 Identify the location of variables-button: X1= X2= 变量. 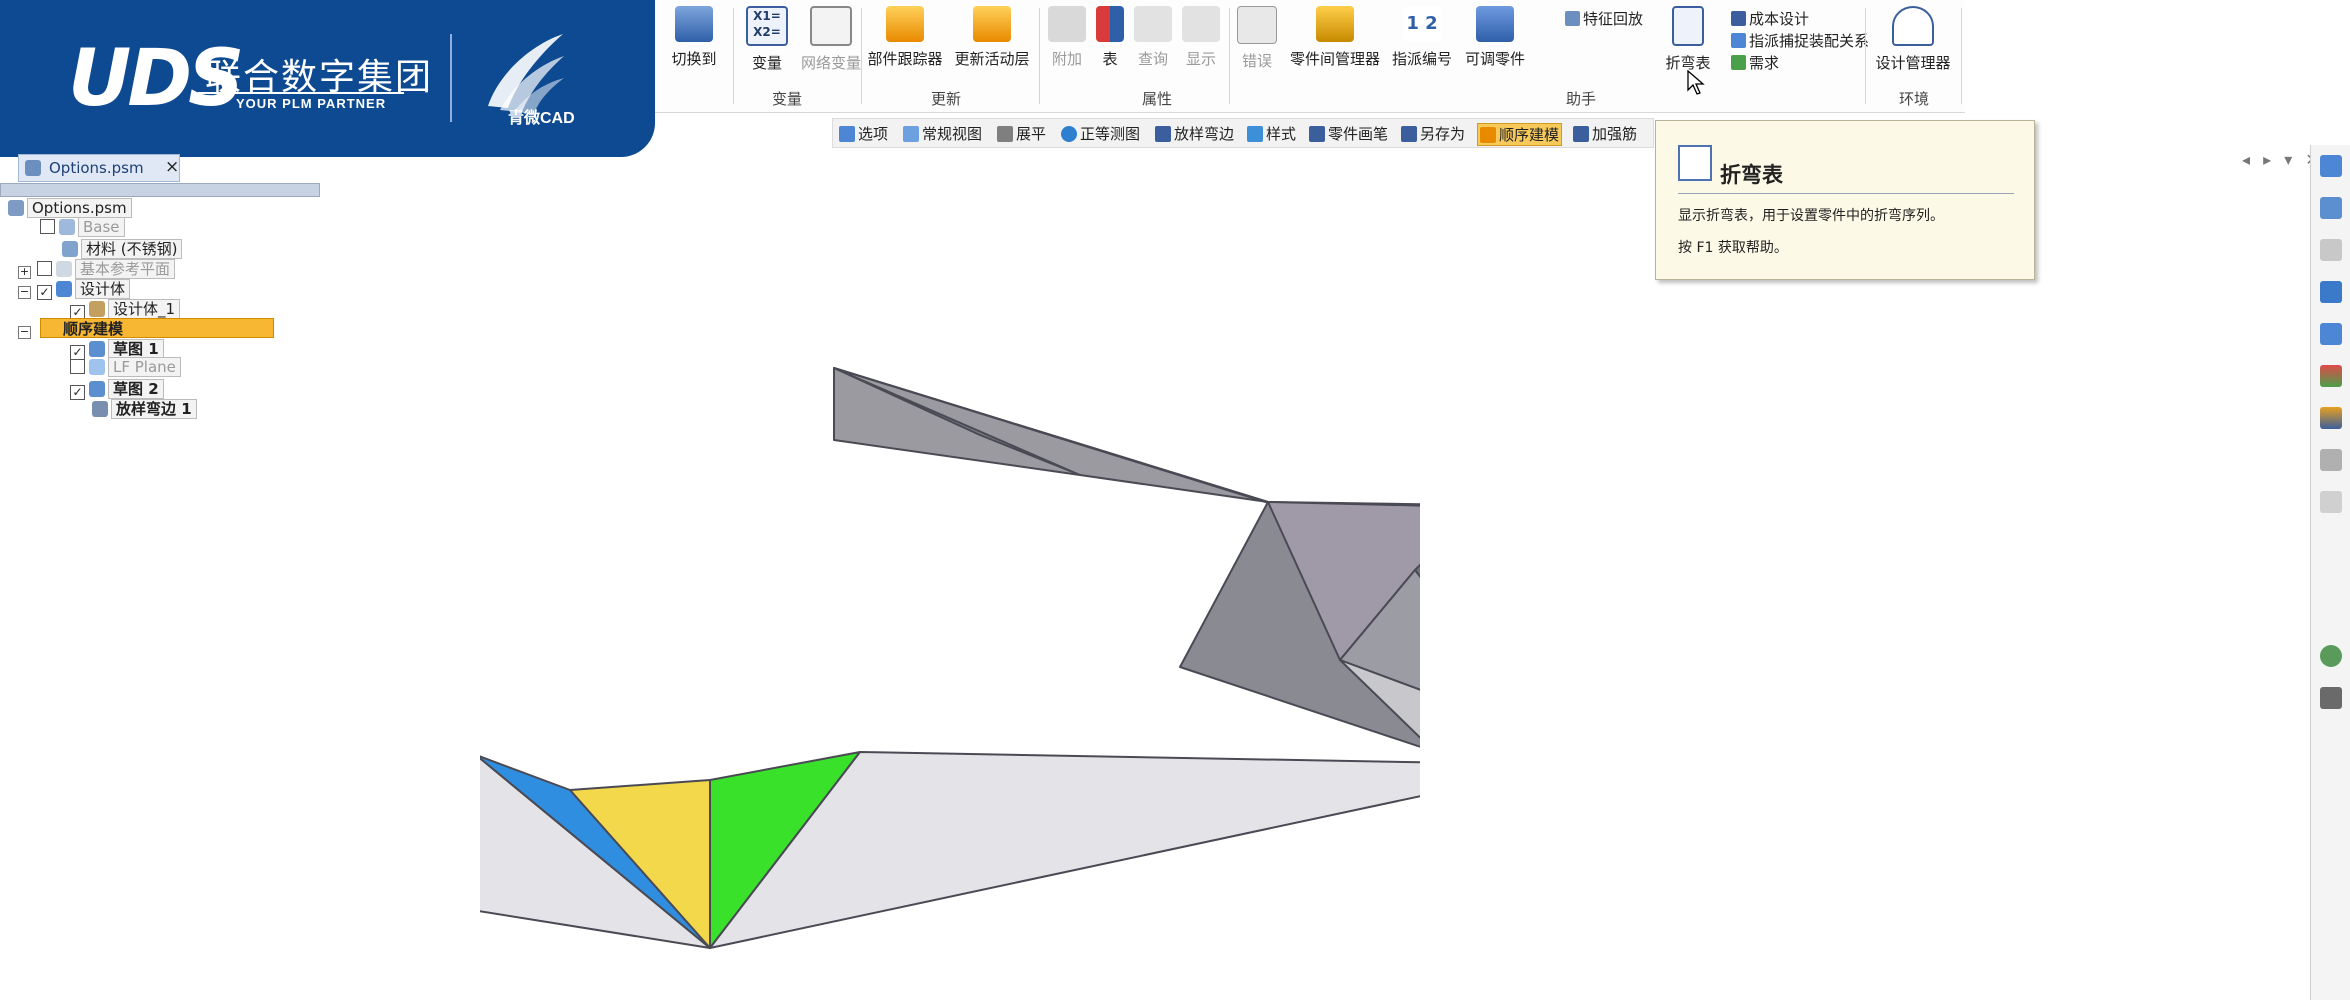
(767, 39).